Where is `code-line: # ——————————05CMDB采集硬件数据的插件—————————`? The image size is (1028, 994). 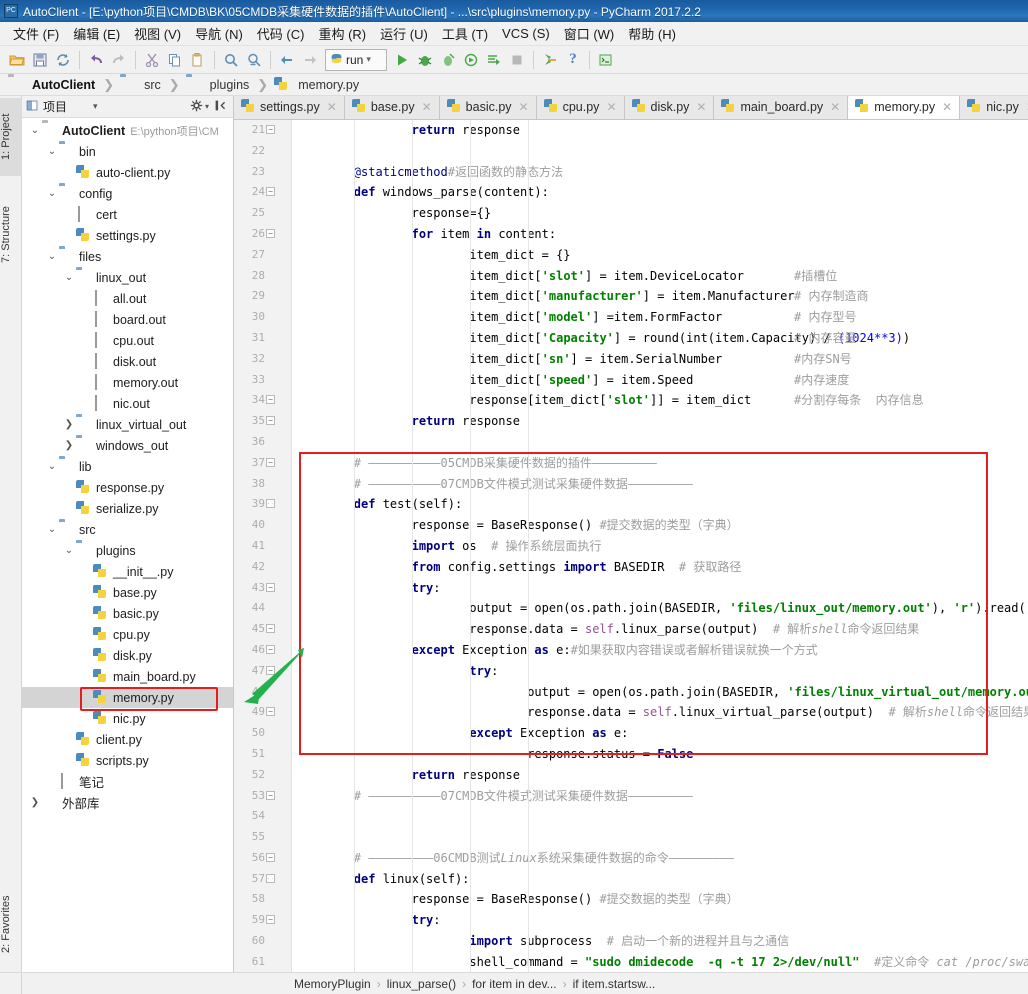
code-line: # ——————————05CMDB采集硬件数据的插件————————— is located at coordinates (660, 463).